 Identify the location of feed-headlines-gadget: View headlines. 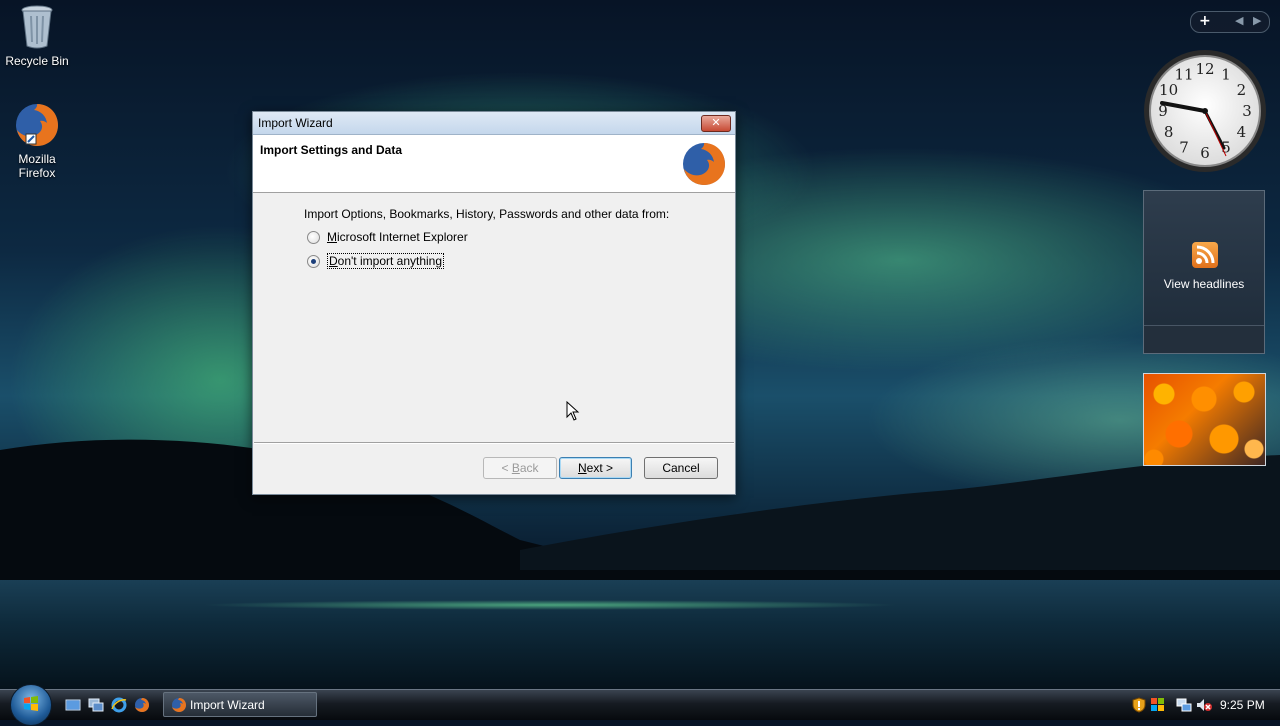
(1204, 272).